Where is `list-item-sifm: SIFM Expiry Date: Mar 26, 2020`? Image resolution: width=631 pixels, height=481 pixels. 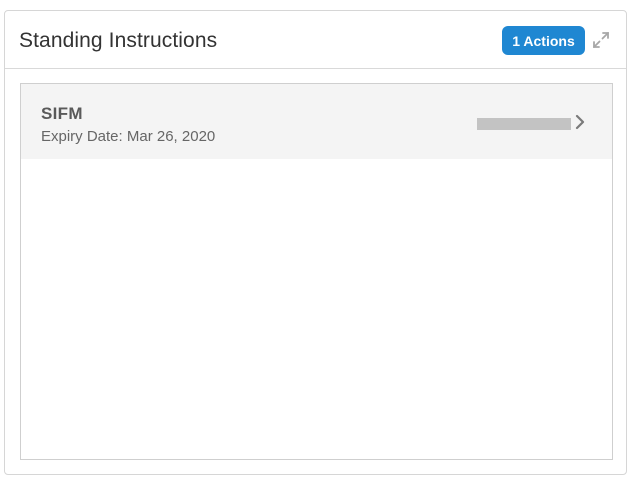 list-item-sifm: SIFM Expiry Date: Mar 26, 2020 is located at coordinates (316, 121).